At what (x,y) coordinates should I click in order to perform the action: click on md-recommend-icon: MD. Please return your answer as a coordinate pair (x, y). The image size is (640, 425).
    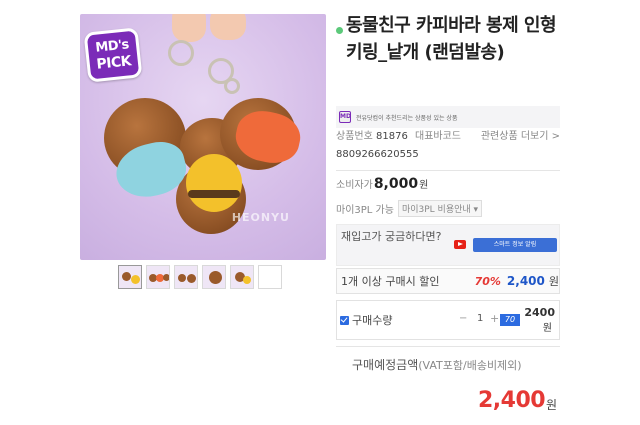
    Looking at the image, I should click on (345, 117).